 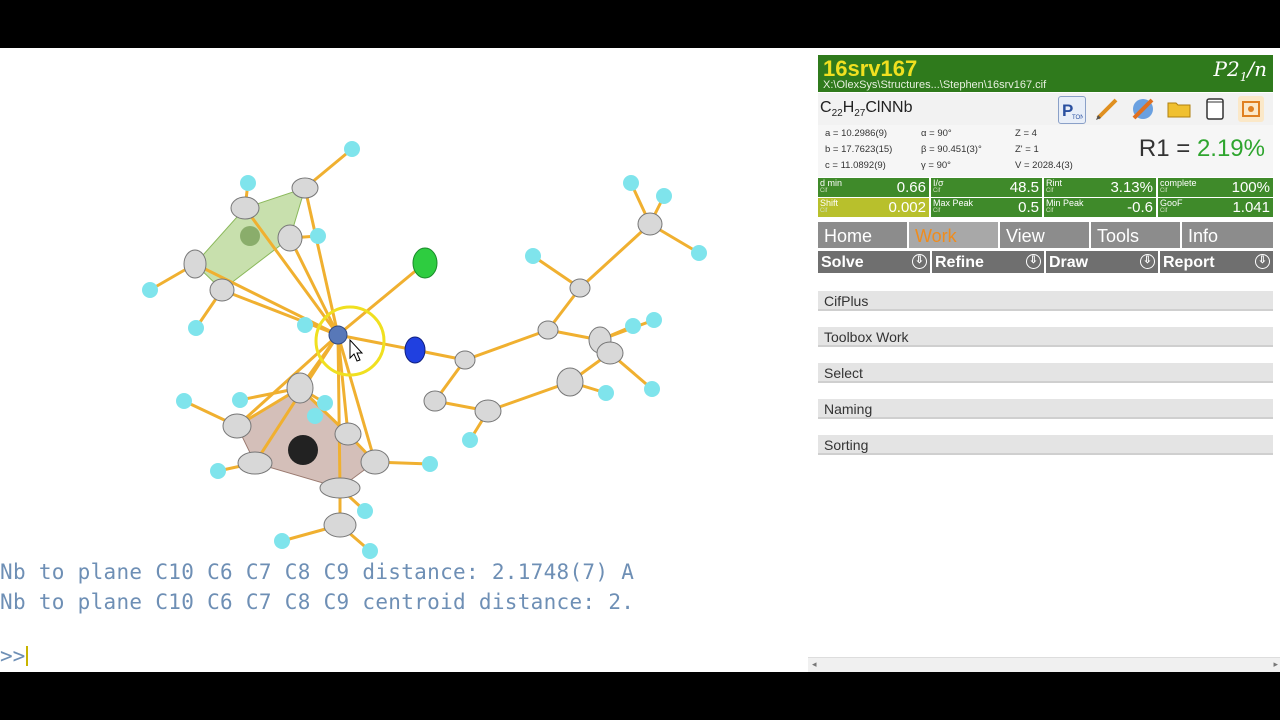 What do you see at coordinates (1240, 70) in the screenshot?
I see `space-group: P21/n` at bounding box center [1240, 70].